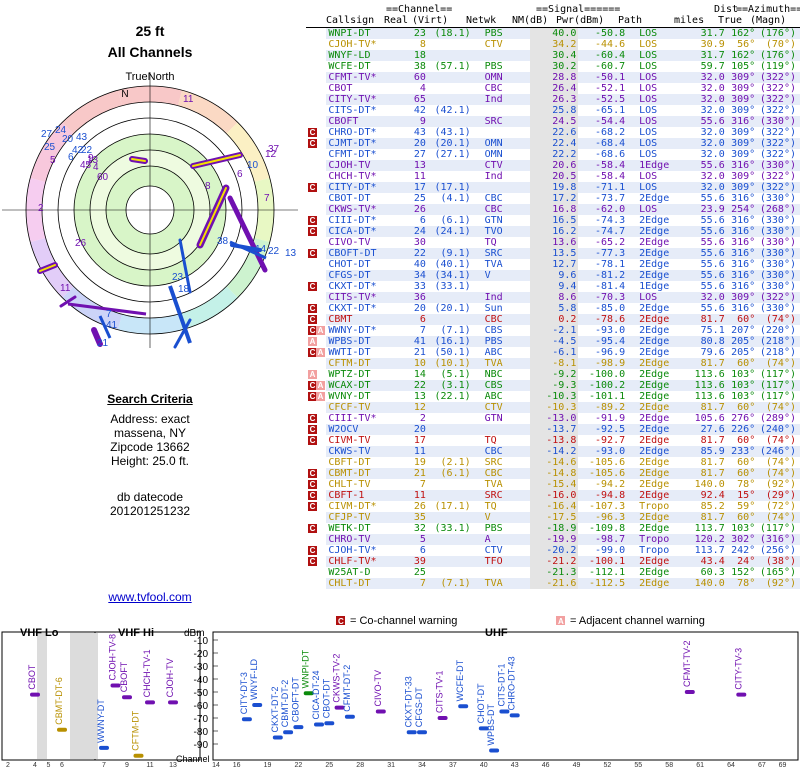 The height and width of the screenshot is (772, 800). I want to click on cell-pwr: -74.3, so click(602, 220).